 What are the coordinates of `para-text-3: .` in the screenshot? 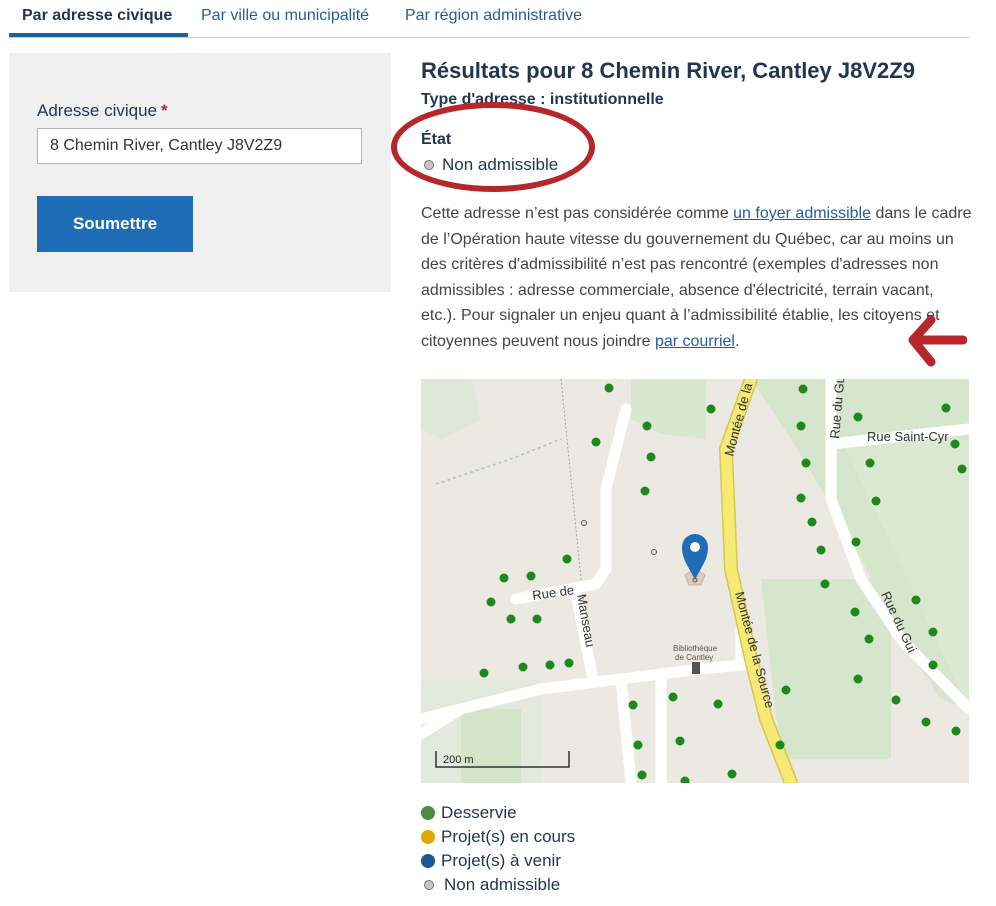 It's located at (737, 341).